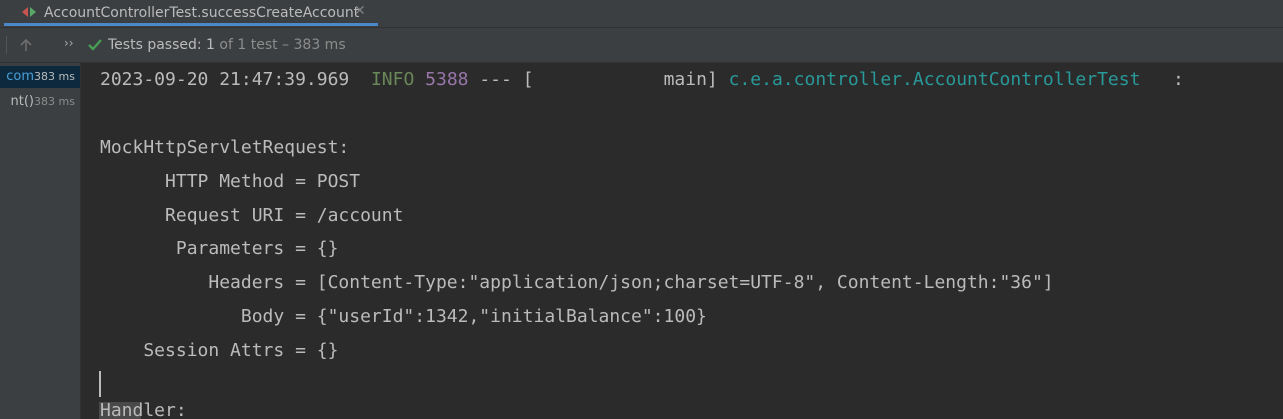  I want to click on test-tree: com 383 ms nt() 383 ms, so click(40, 241).